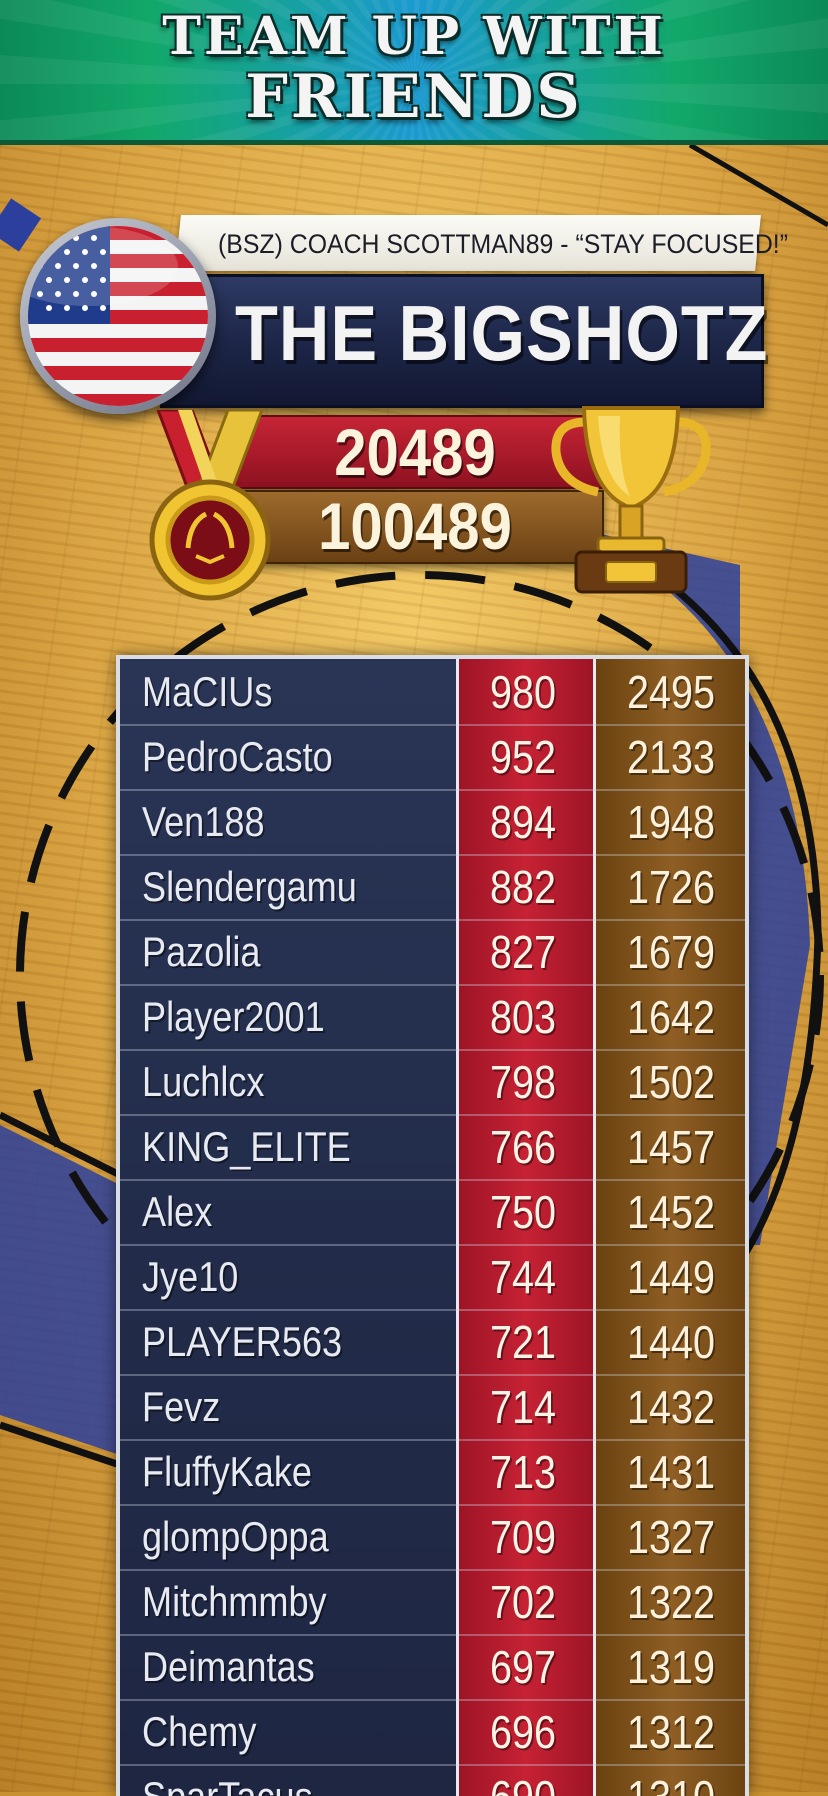 This screenshot has width=828, height=1796. I want to click on player-score-red: 690, so click(522, 1784).